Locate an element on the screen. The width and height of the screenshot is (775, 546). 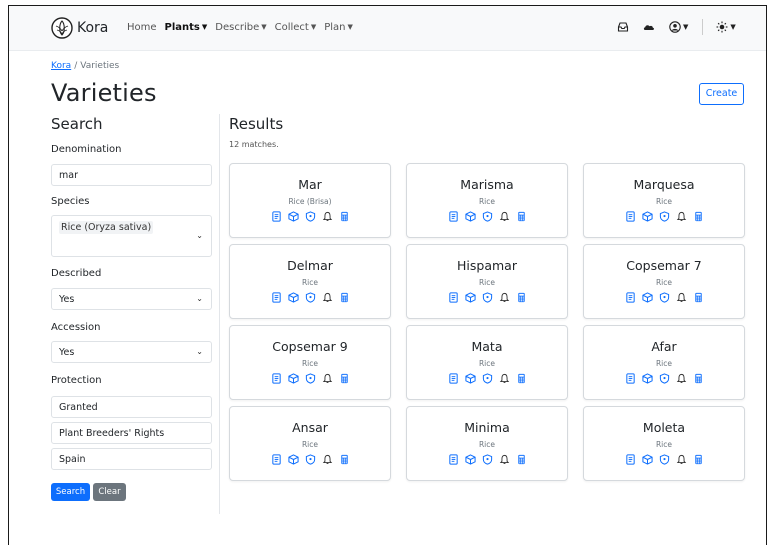
variety-name: Delmar is located at coordinates (310, 265).